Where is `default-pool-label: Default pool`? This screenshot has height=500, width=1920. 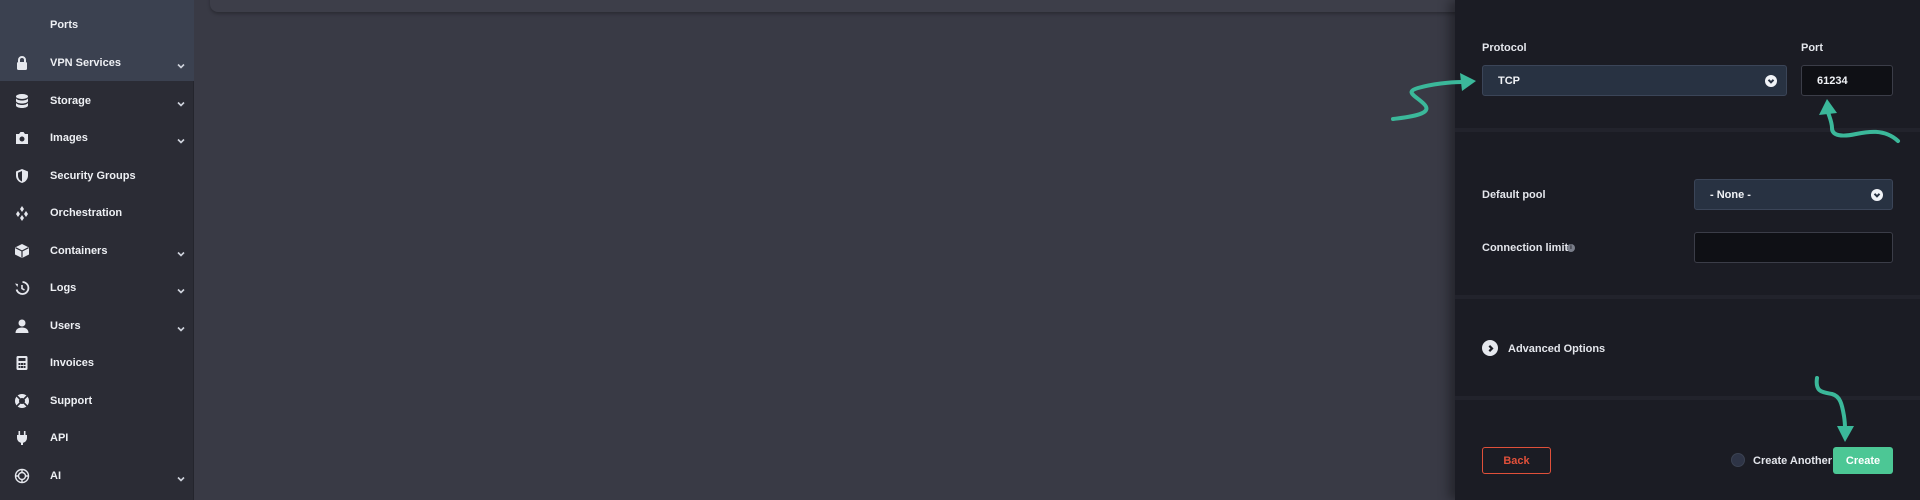 default-pool-label: Default pool is located at coordinates (1514, 195).